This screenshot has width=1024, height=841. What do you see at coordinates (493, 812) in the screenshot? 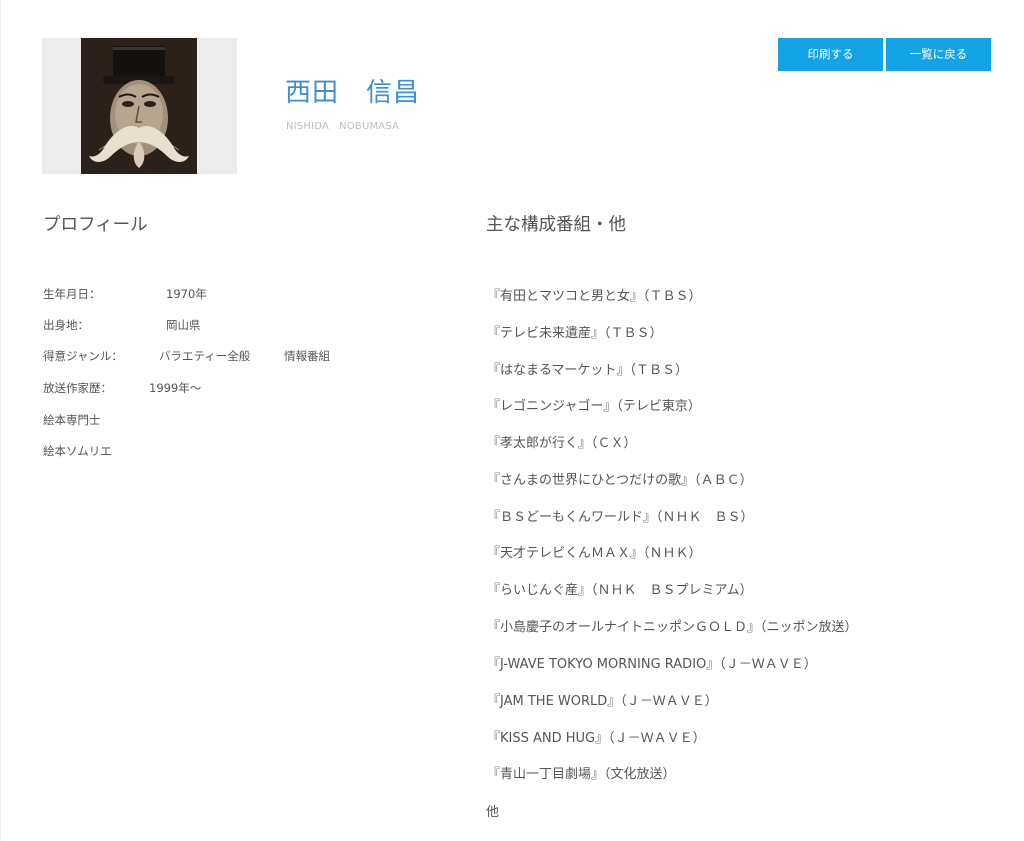
I see `works-item-others: 他` at bounding box center [493, 812].